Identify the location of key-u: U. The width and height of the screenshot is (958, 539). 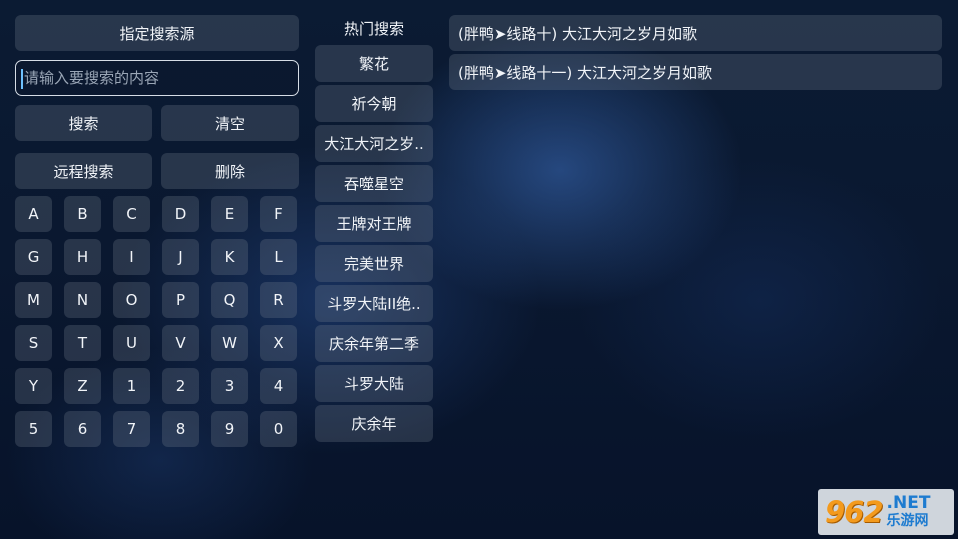
(131, 343).